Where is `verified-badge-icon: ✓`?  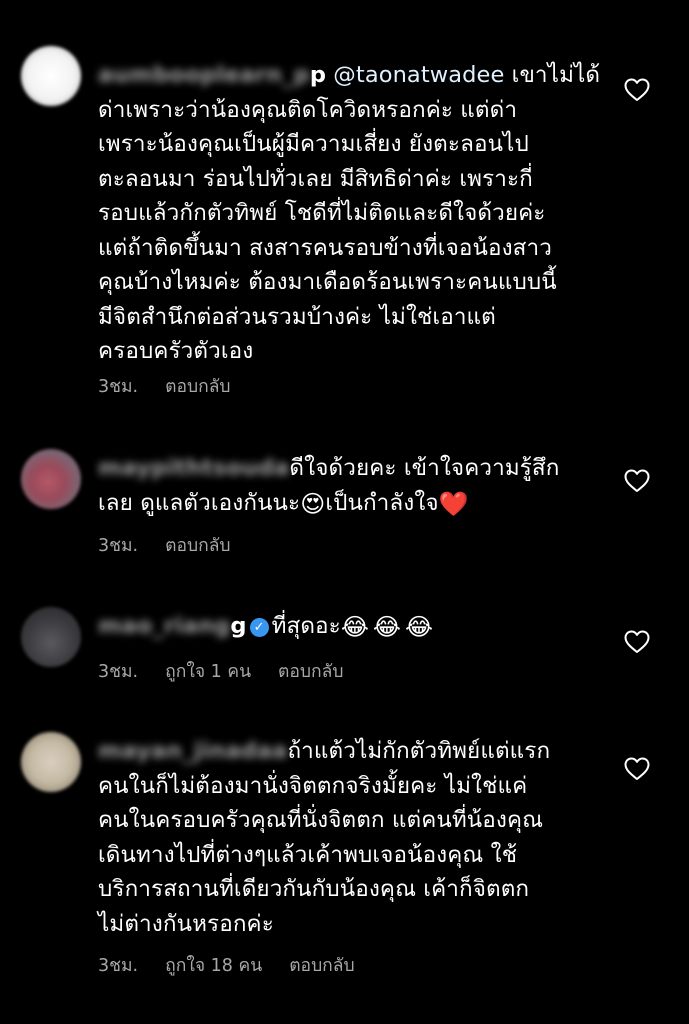
verified-badge-icon: ✓ is located at coordinates (259, 627).